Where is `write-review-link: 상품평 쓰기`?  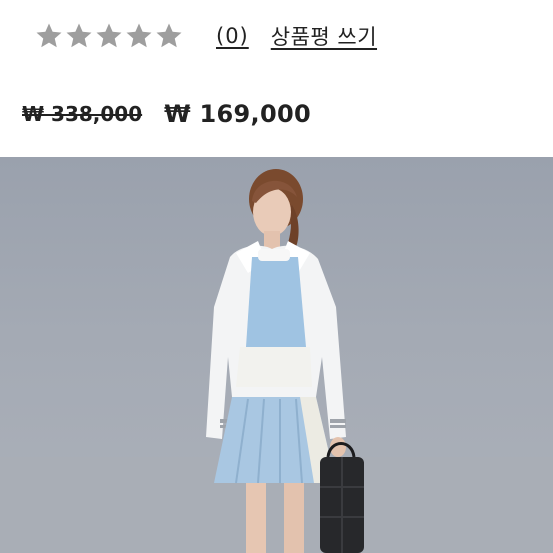 write-review-link: 상품평 쓰기 is located at coordinates (324, 36).